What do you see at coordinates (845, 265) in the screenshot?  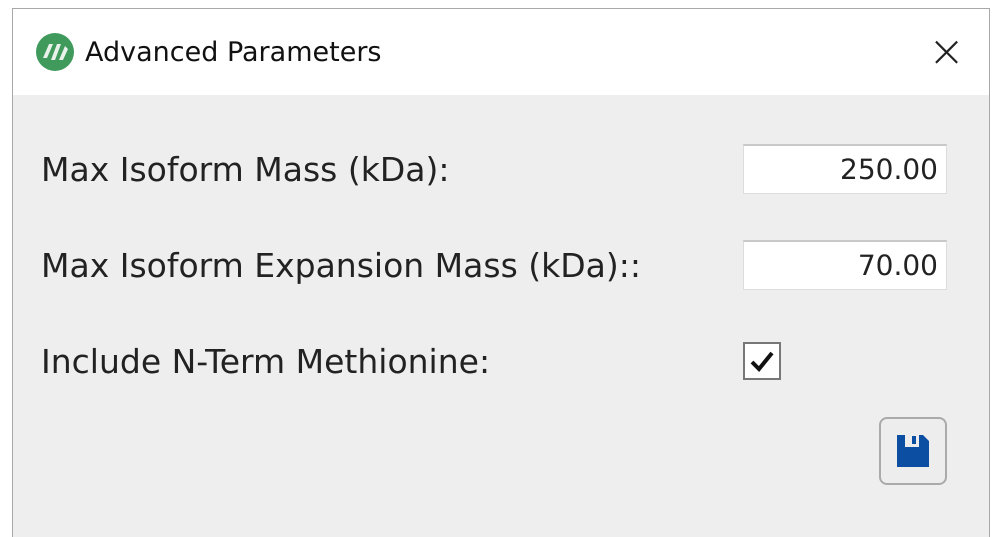 I see `input-field: 70.00` at bounding box center [845, 265].